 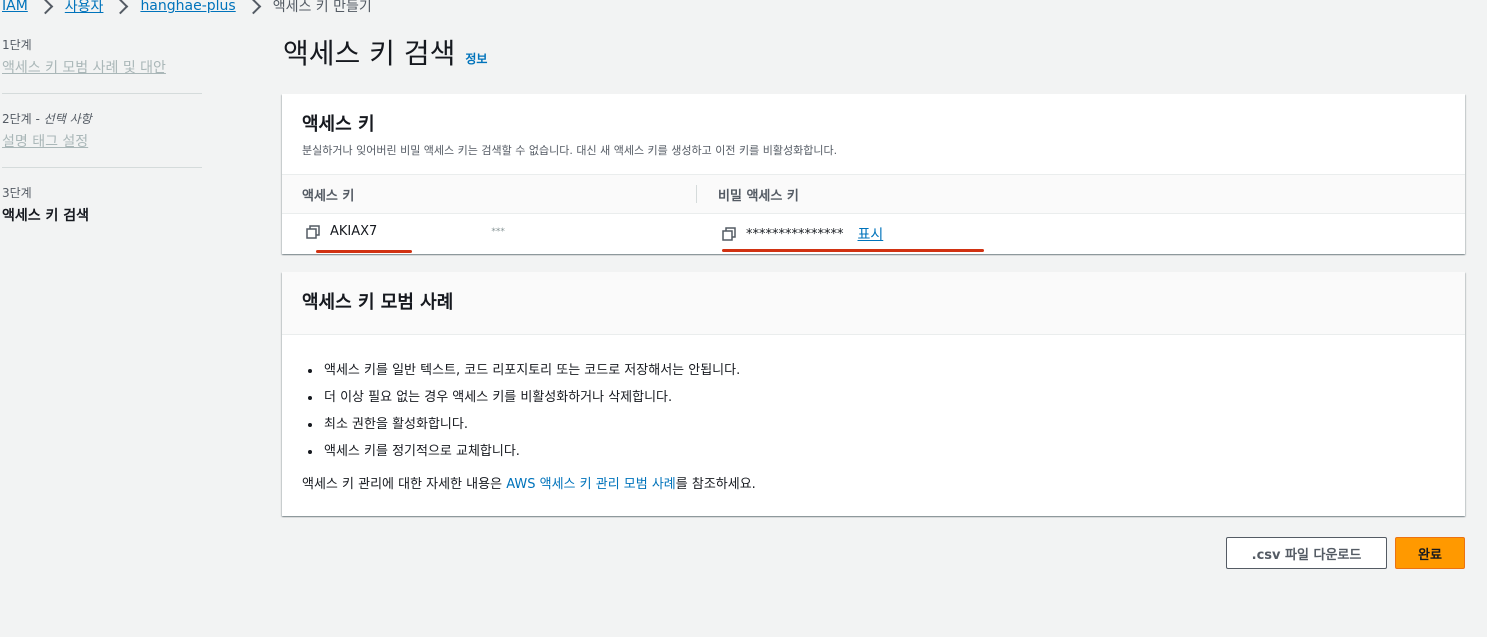 I want to click on step-link-best-practices: 액세스 키 모범 사례 및 대안, so click(x=102, y=67).